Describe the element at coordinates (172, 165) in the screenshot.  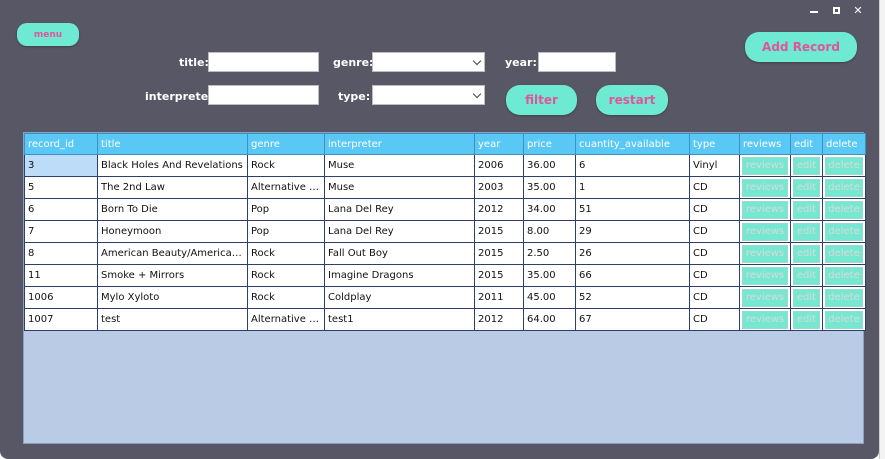
I see `cell-title: Black Holes And Revelations` at that location.